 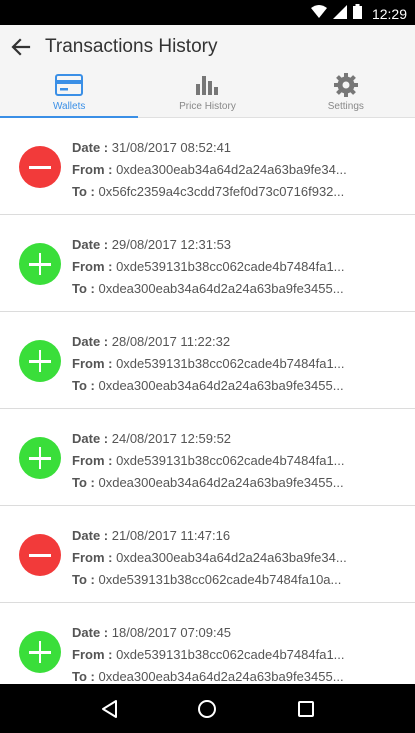 I want to click on tab-bar: Wallets Price History Settings, so click(x=207, y=93).